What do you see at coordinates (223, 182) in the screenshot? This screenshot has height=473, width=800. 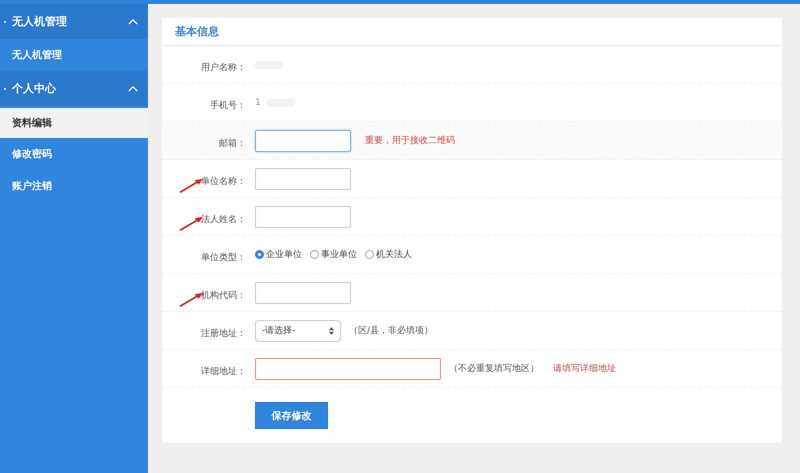 I see `field-label: 单位名称：` at bounding box center [223, 182].